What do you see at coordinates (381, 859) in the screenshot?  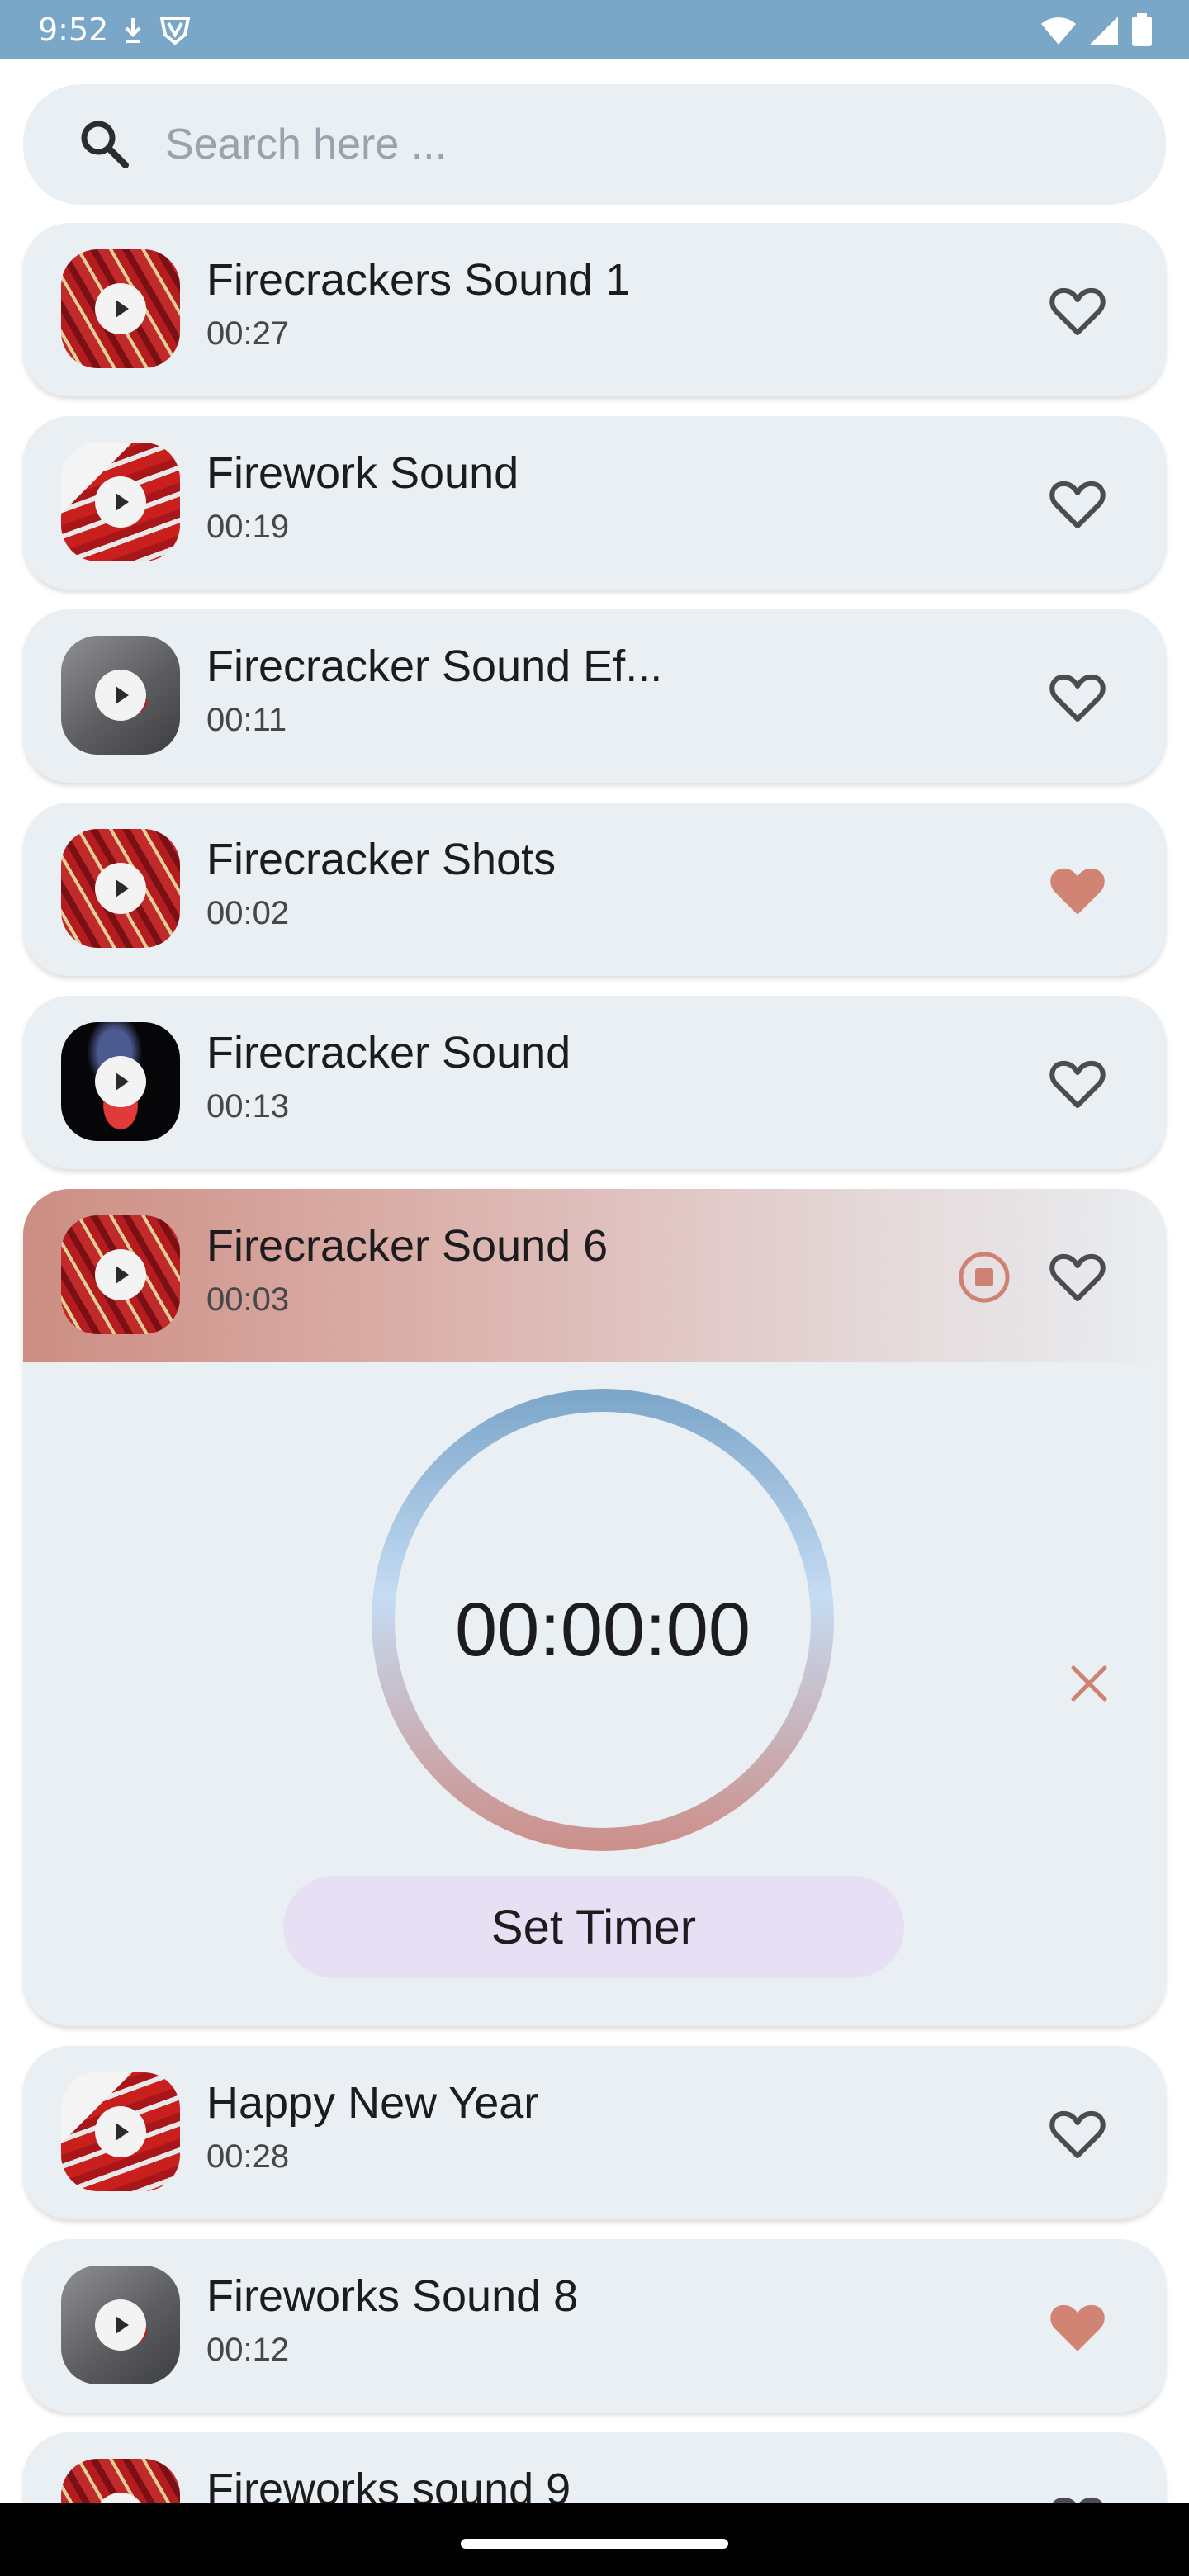 I see `sound-title: Firecracker Shots` at bounding box center [381, 859].